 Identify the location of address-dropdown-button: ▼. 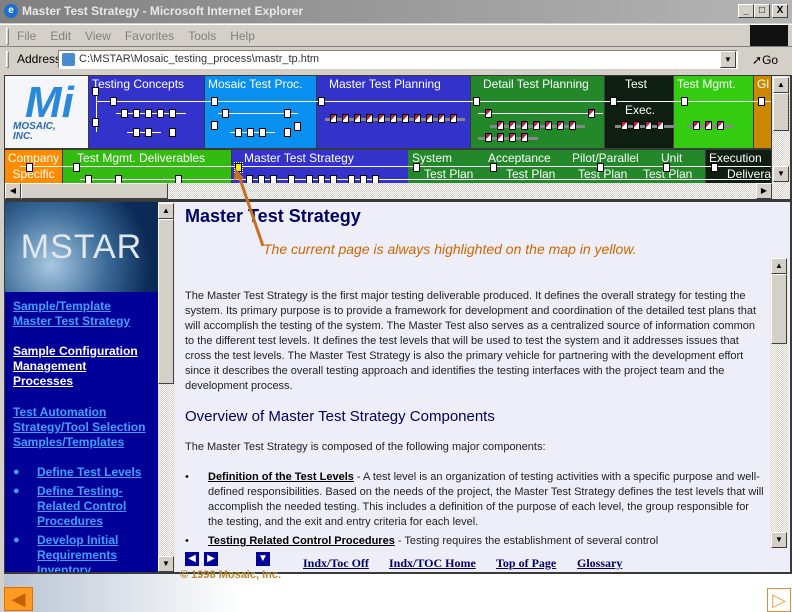
(728, 59).